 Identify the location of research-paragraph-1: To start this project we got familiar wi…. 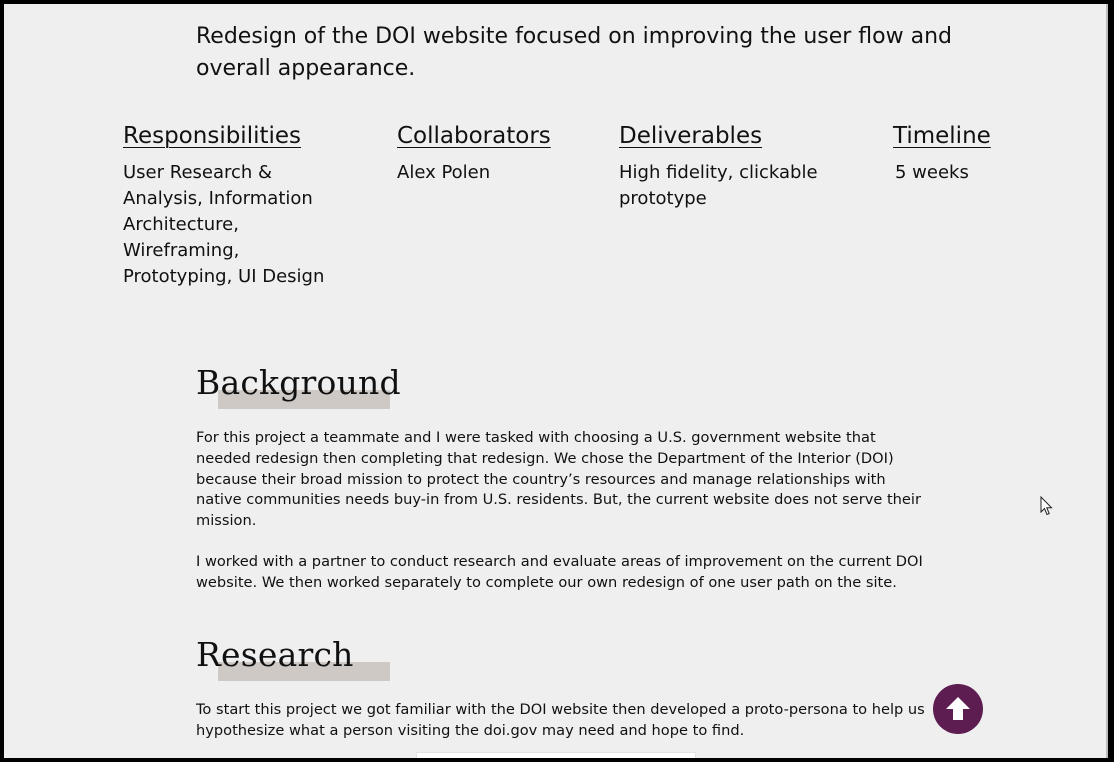
(560, 720).